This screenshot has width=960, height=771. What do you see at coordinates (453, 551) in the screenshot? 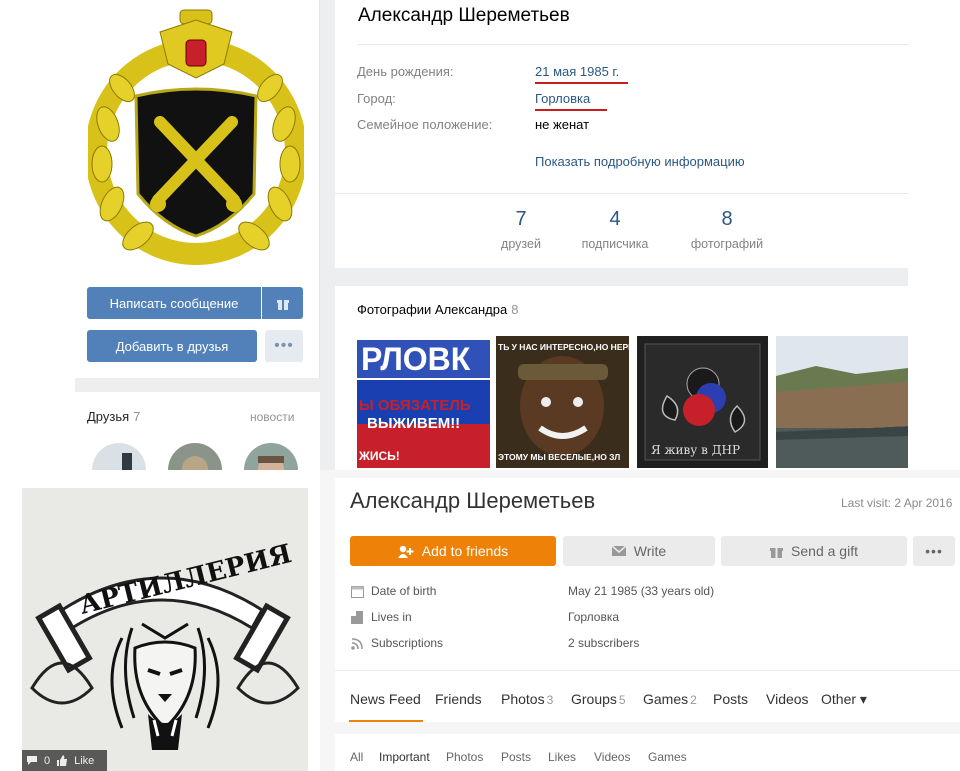
I see `add-to-friends-button: Add to friends` at bounding box center [453, 551].